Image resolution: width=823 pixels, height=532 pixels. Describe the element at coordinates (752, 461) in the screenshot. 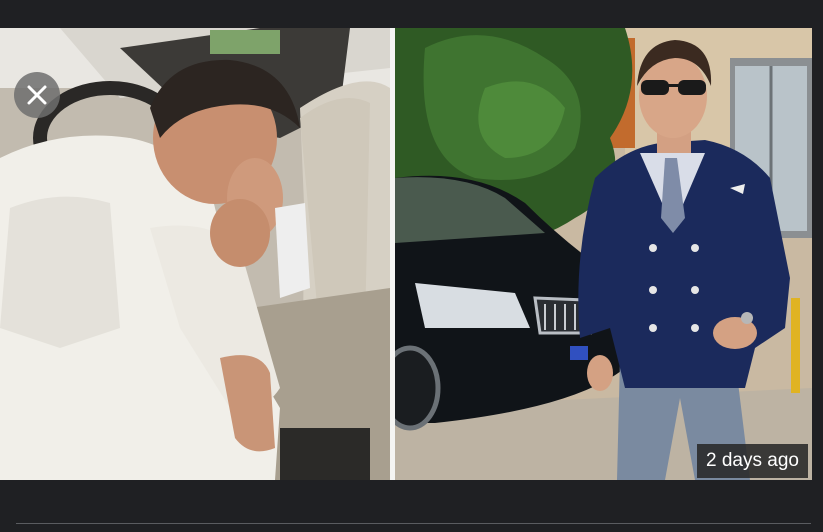

I see `timestamp-badge: 2 days ago` at that location.